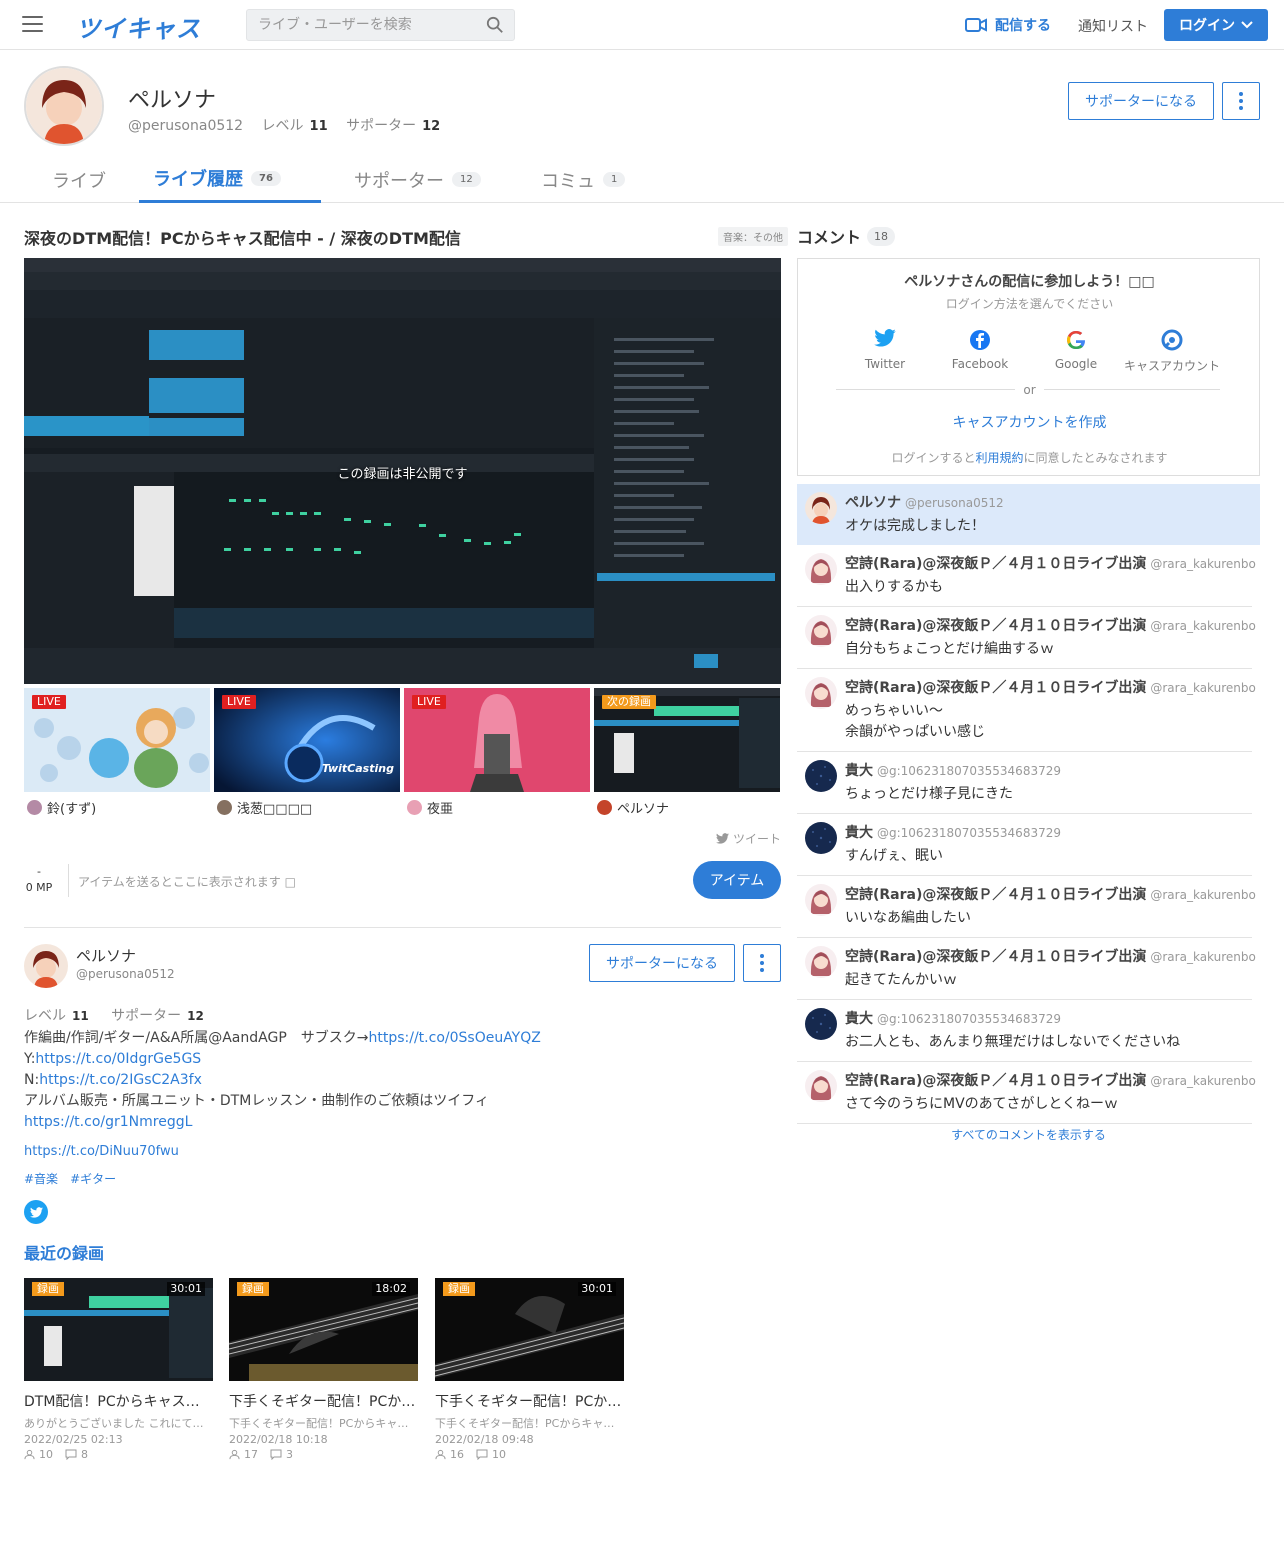 This screenshot has height=1544, width=1284. I want to click on terms-link: 利用規約, so click(999, 458).